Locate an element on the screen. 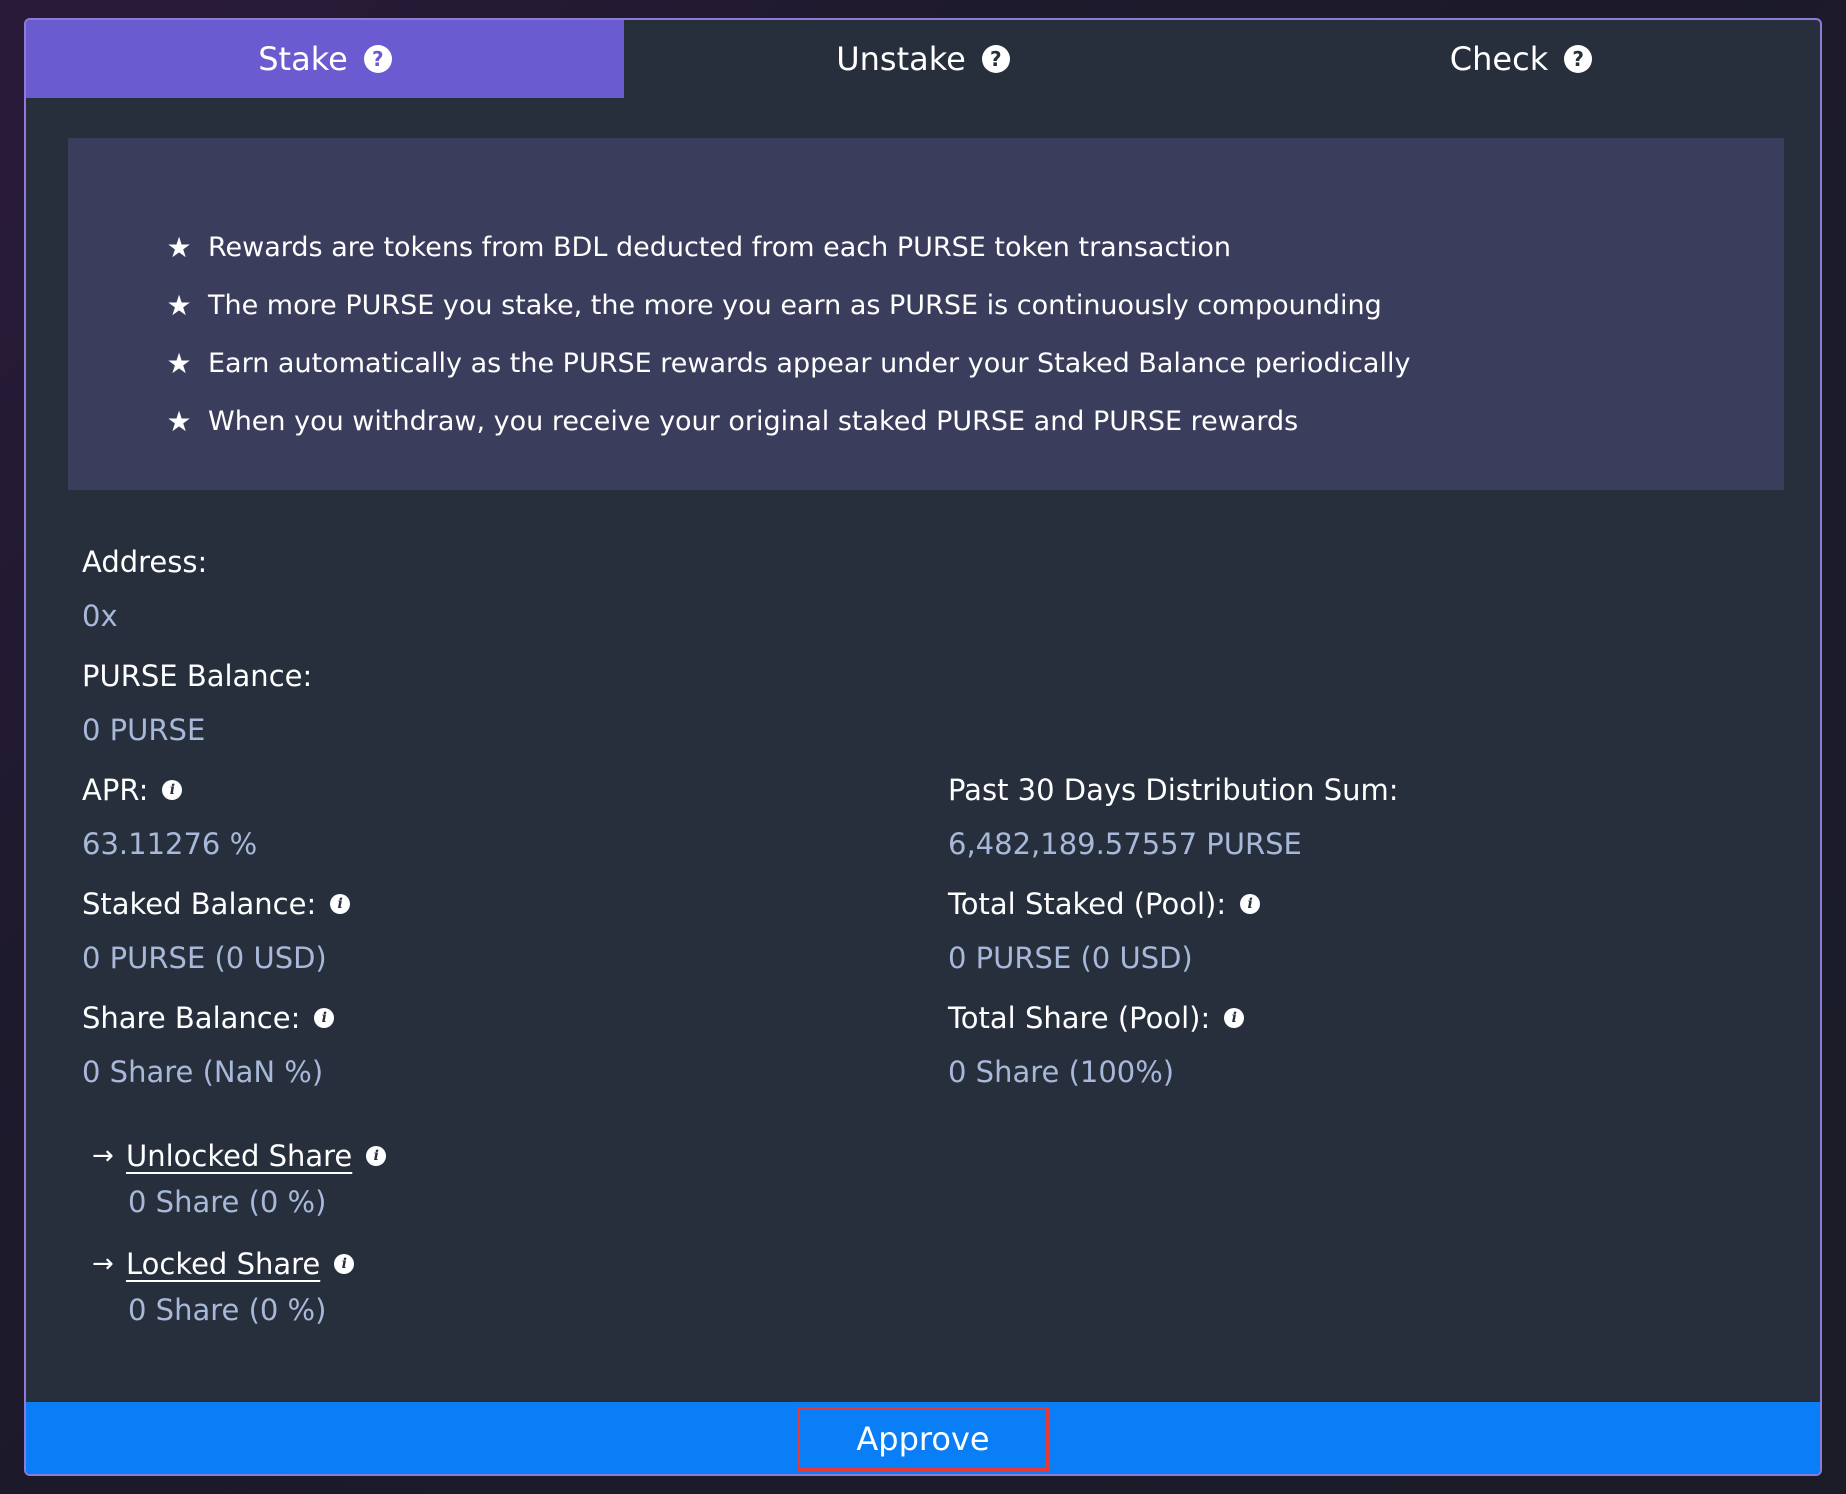  apr-label-text: APR: is located at coordinates (115, 790).